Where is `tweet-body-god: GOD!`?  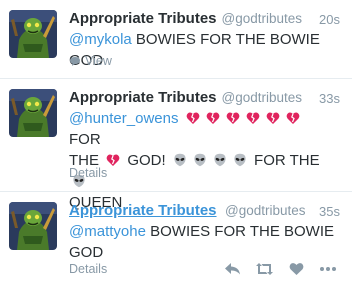
tweet-body-god: GOD! is located at coordinates (146, 160).